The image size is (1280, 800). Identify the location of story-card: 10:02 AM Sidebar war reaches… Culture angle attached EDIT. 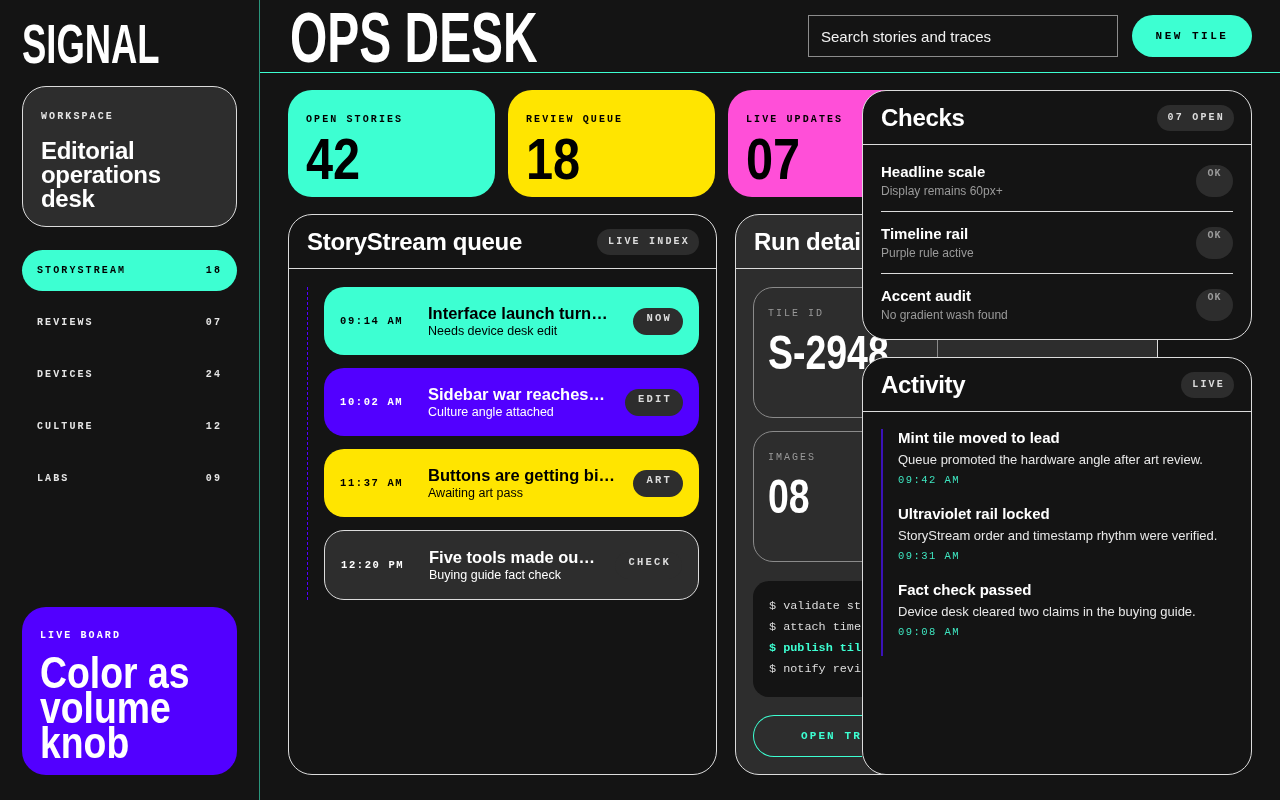
(511, 402).